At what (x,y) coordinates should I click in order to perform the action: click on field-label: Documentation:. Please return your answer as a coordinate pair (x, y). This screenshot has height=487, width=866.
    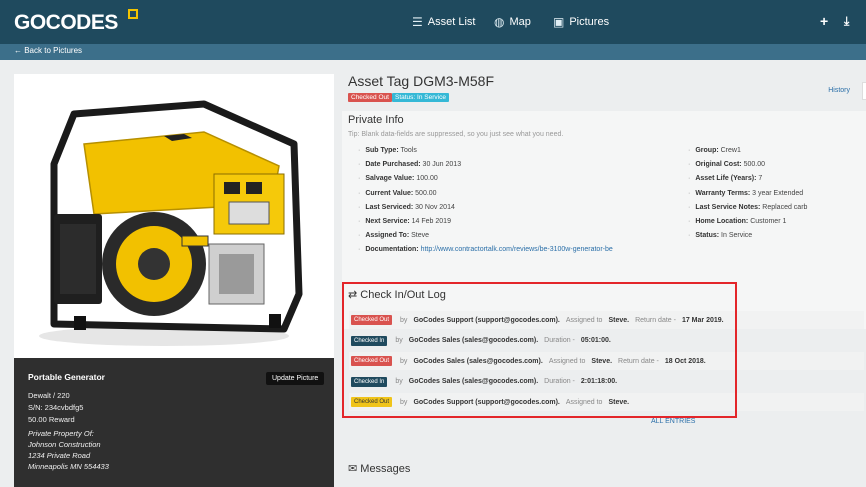
    Looking at the image, I should click on (392, 250).